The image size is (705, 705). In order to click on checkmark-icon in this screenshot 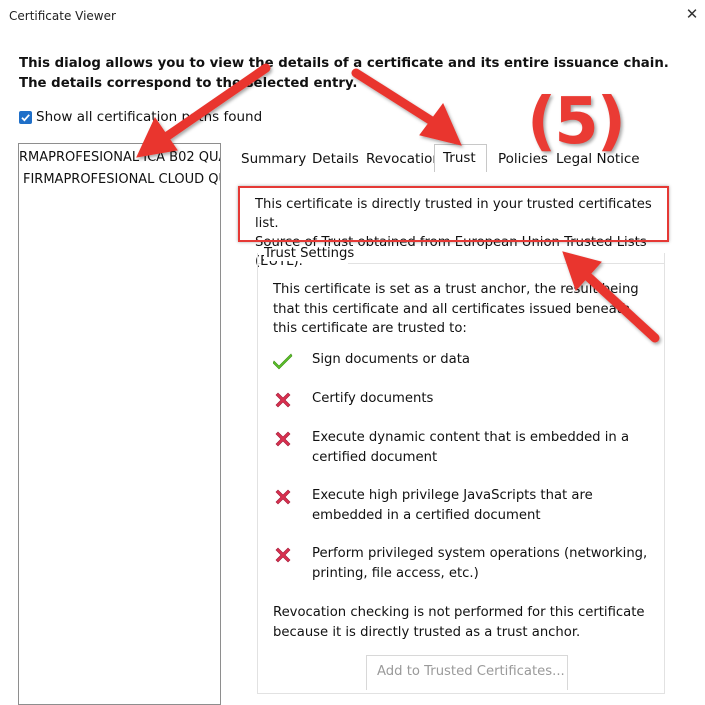, I will do `click(25, 118)`.